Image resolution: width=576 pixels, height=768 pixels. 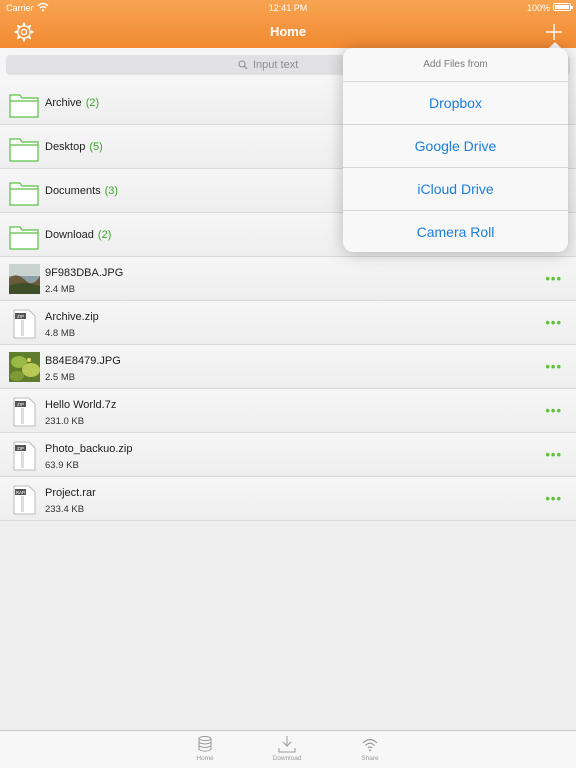 What do you see at coordinates (288, 411) in the screenshot?
I see `file-row: ZIP Hello World.7z 231.0 KB •••` at bounding box center [288, 411].